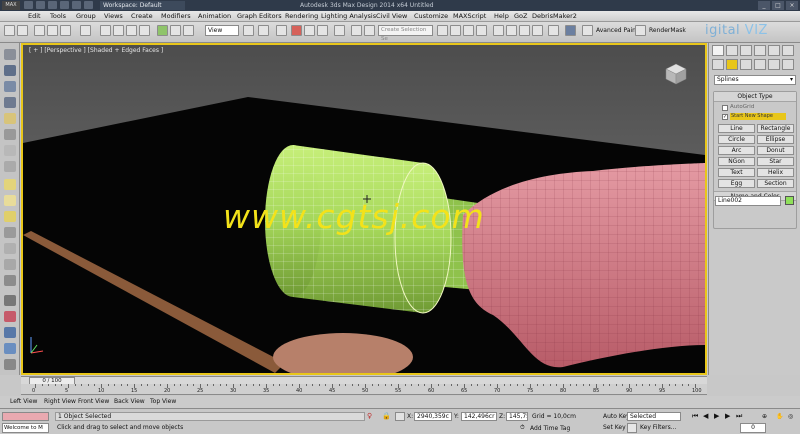  Describe the element at coordinates (369, 30) in the screenshot. I see `align-icon` at that location.